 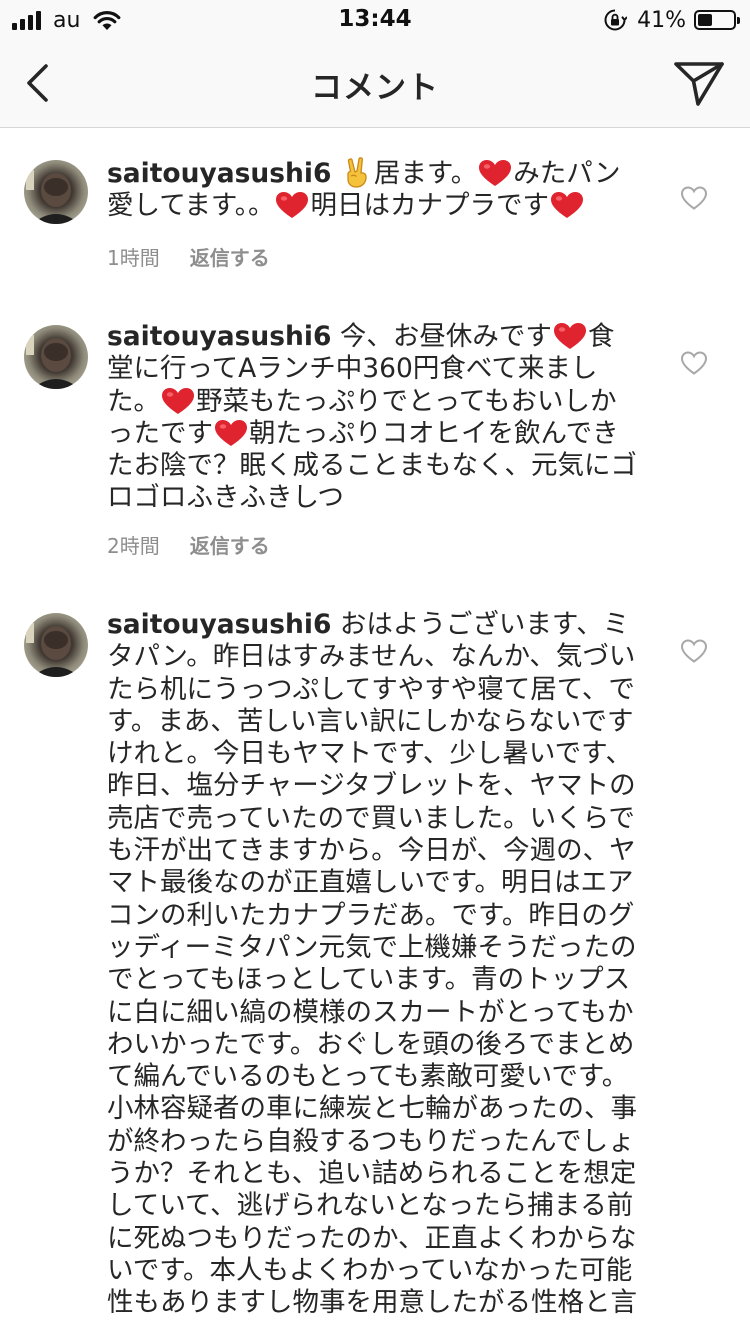 I want to click on comment-text-segment: 居ます。, so click(x=425, y=173).